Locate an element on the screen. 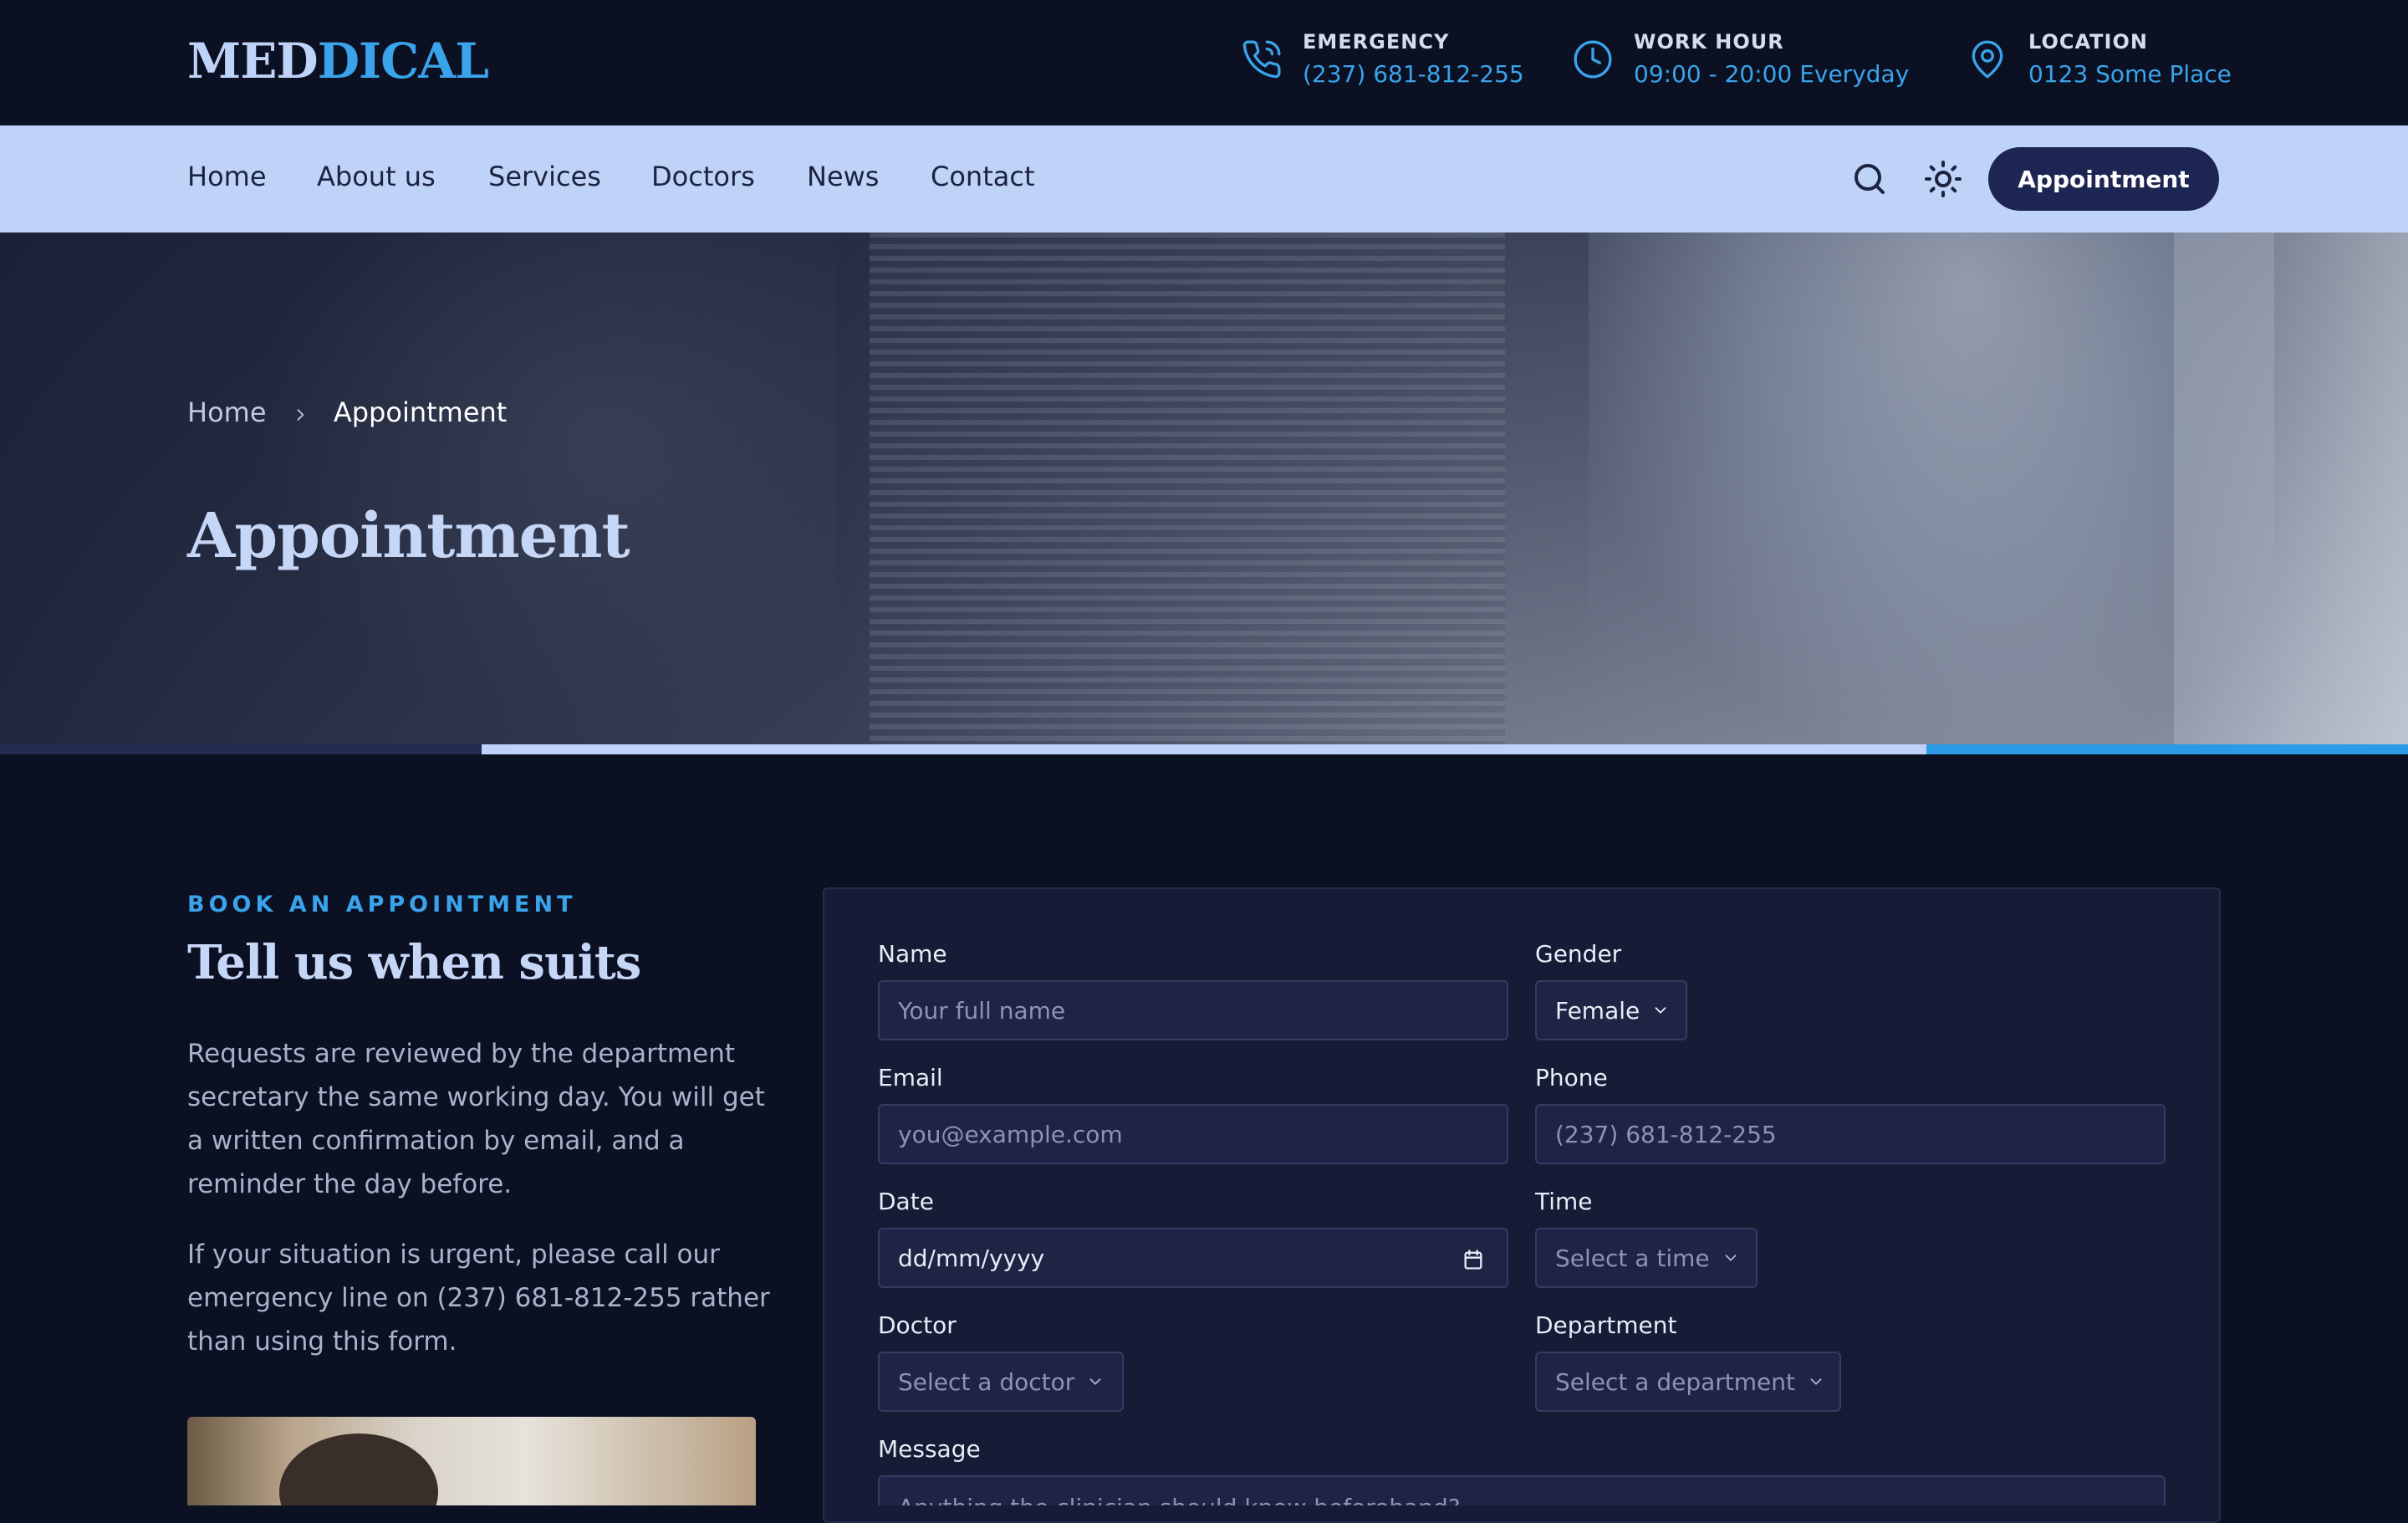 The image size is (2408, 1523). phone-label: Phone is located at coordinates (1572, 1077).